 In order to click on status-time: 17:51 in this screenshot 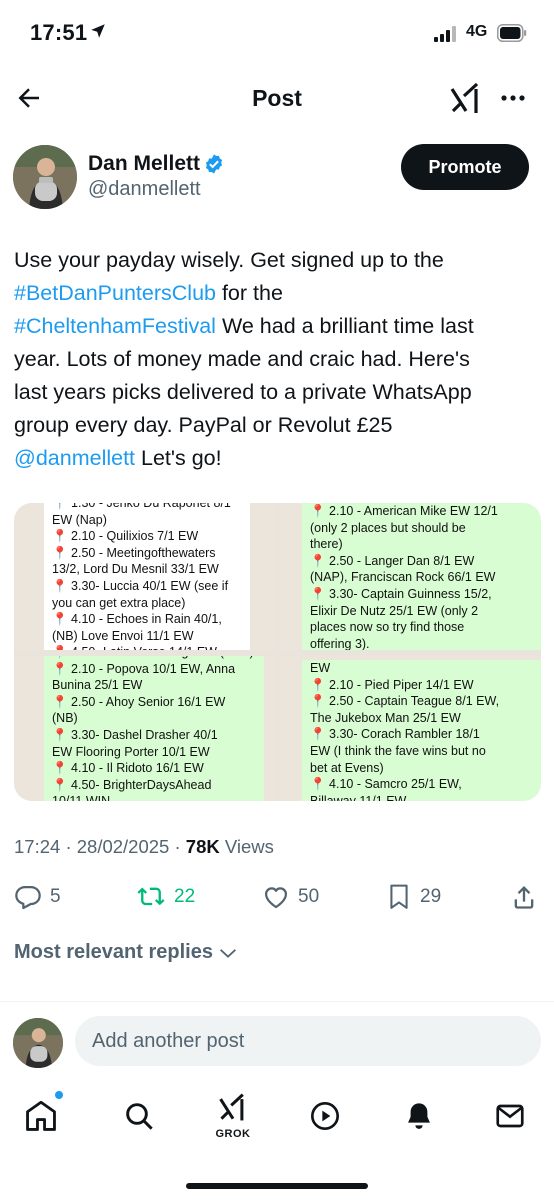, I will do `click(59, 32)`.